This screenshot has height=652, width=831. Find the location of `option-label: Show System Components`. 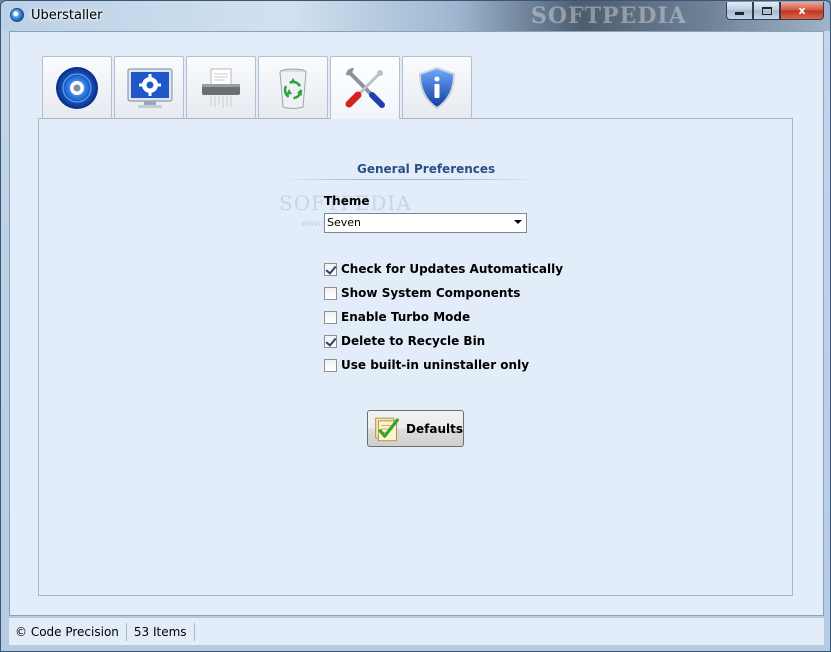

option-label: Show System Components is located at coordinates (431, 293).